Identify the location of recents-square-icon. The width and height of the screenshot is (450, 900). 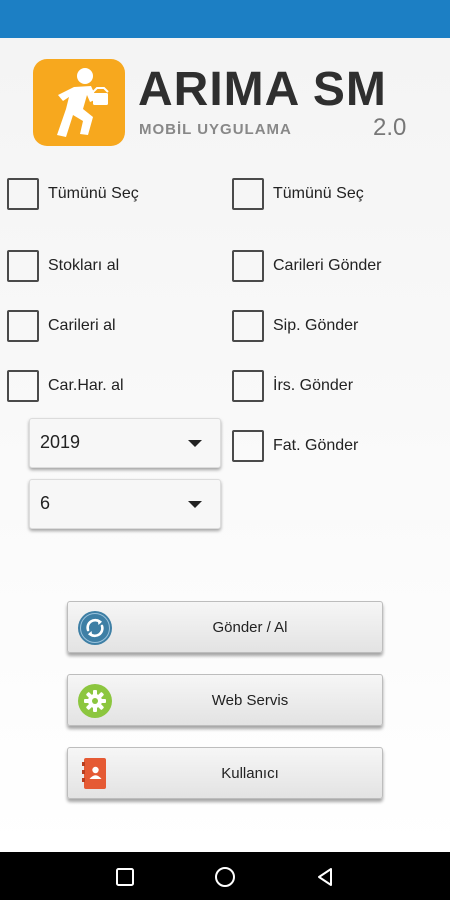
(125, 877).